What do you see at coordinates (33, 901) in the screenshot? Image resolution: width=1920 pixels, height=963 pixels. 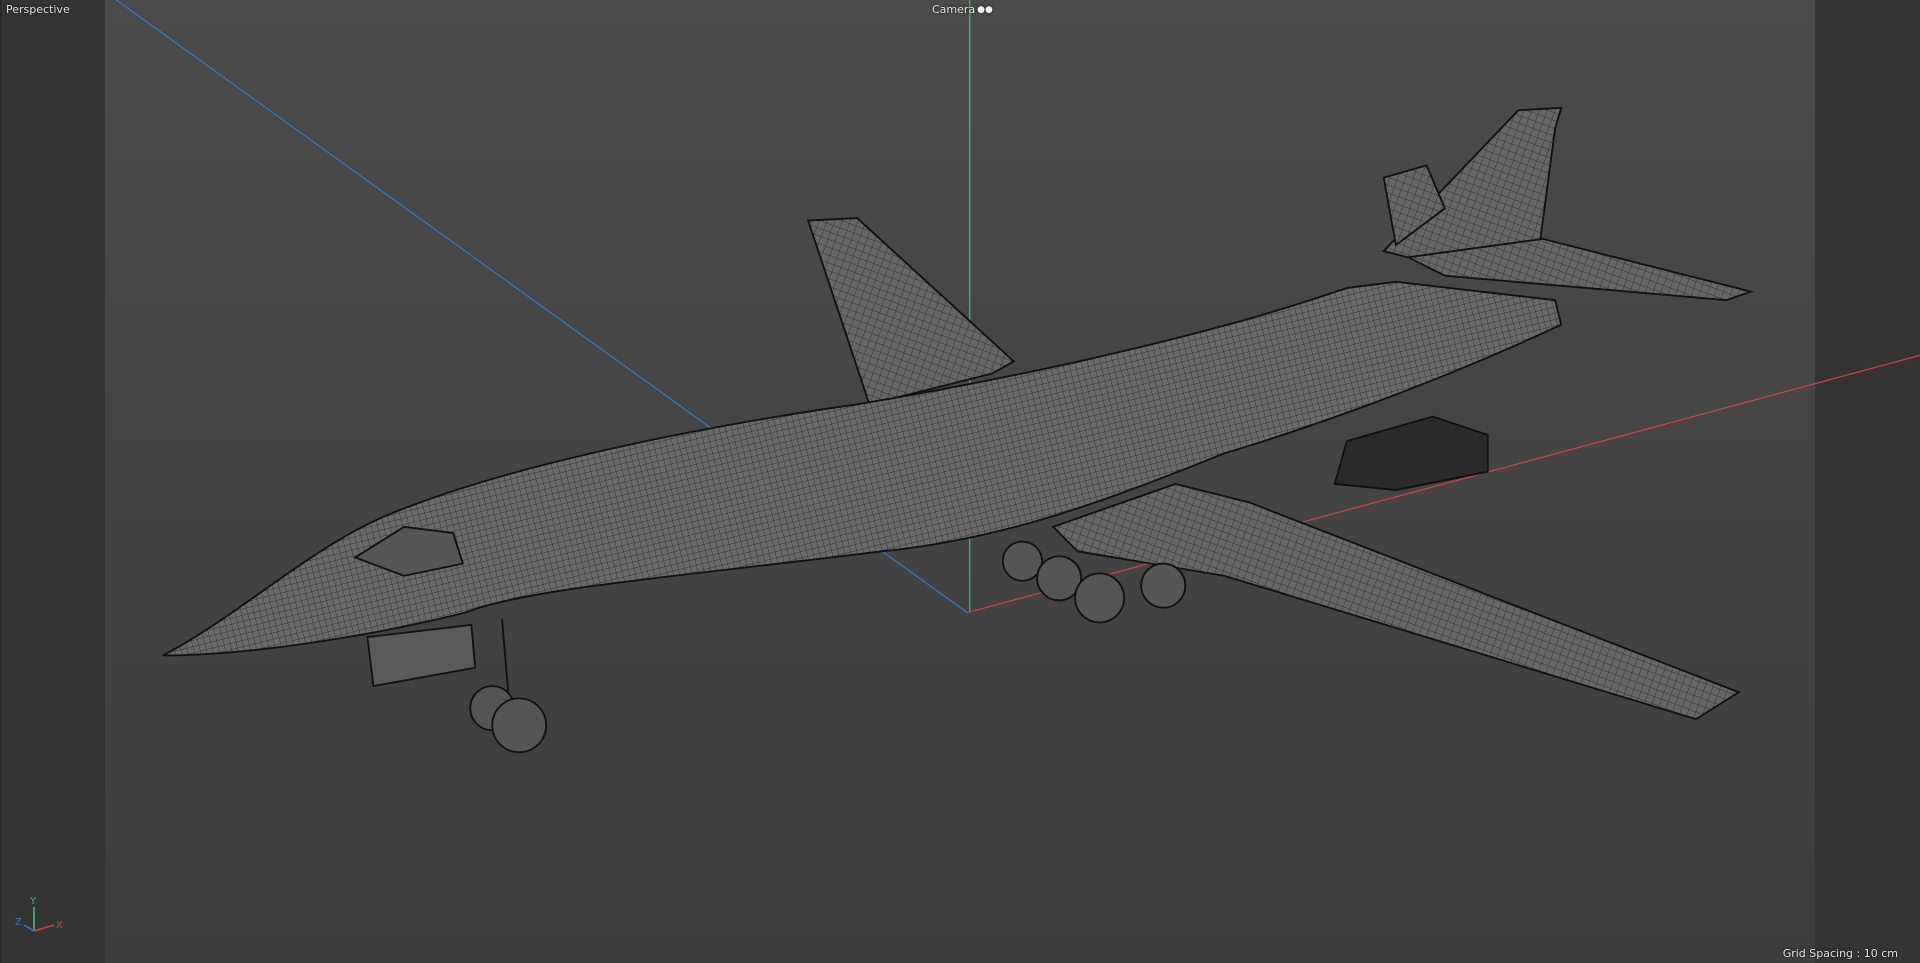 I see `axis-label-y: Y` at bounding box center [33, 901].